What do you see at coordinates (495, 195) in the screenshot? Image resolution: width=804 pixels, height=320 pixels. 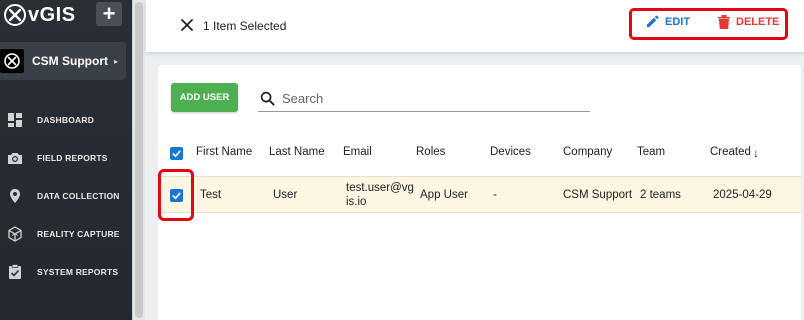 I see `cell-devices: -` at bounding box center [495, 195].